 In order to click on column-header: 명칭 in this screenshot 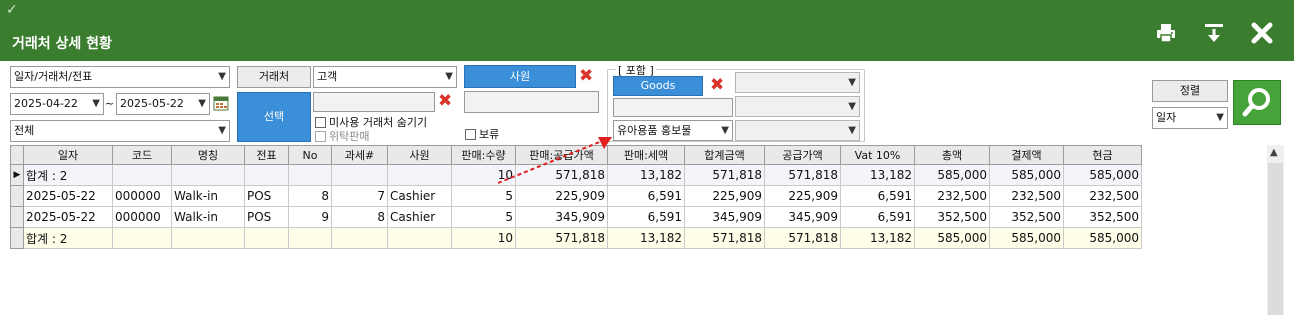, I will do `click(208, 155)`.